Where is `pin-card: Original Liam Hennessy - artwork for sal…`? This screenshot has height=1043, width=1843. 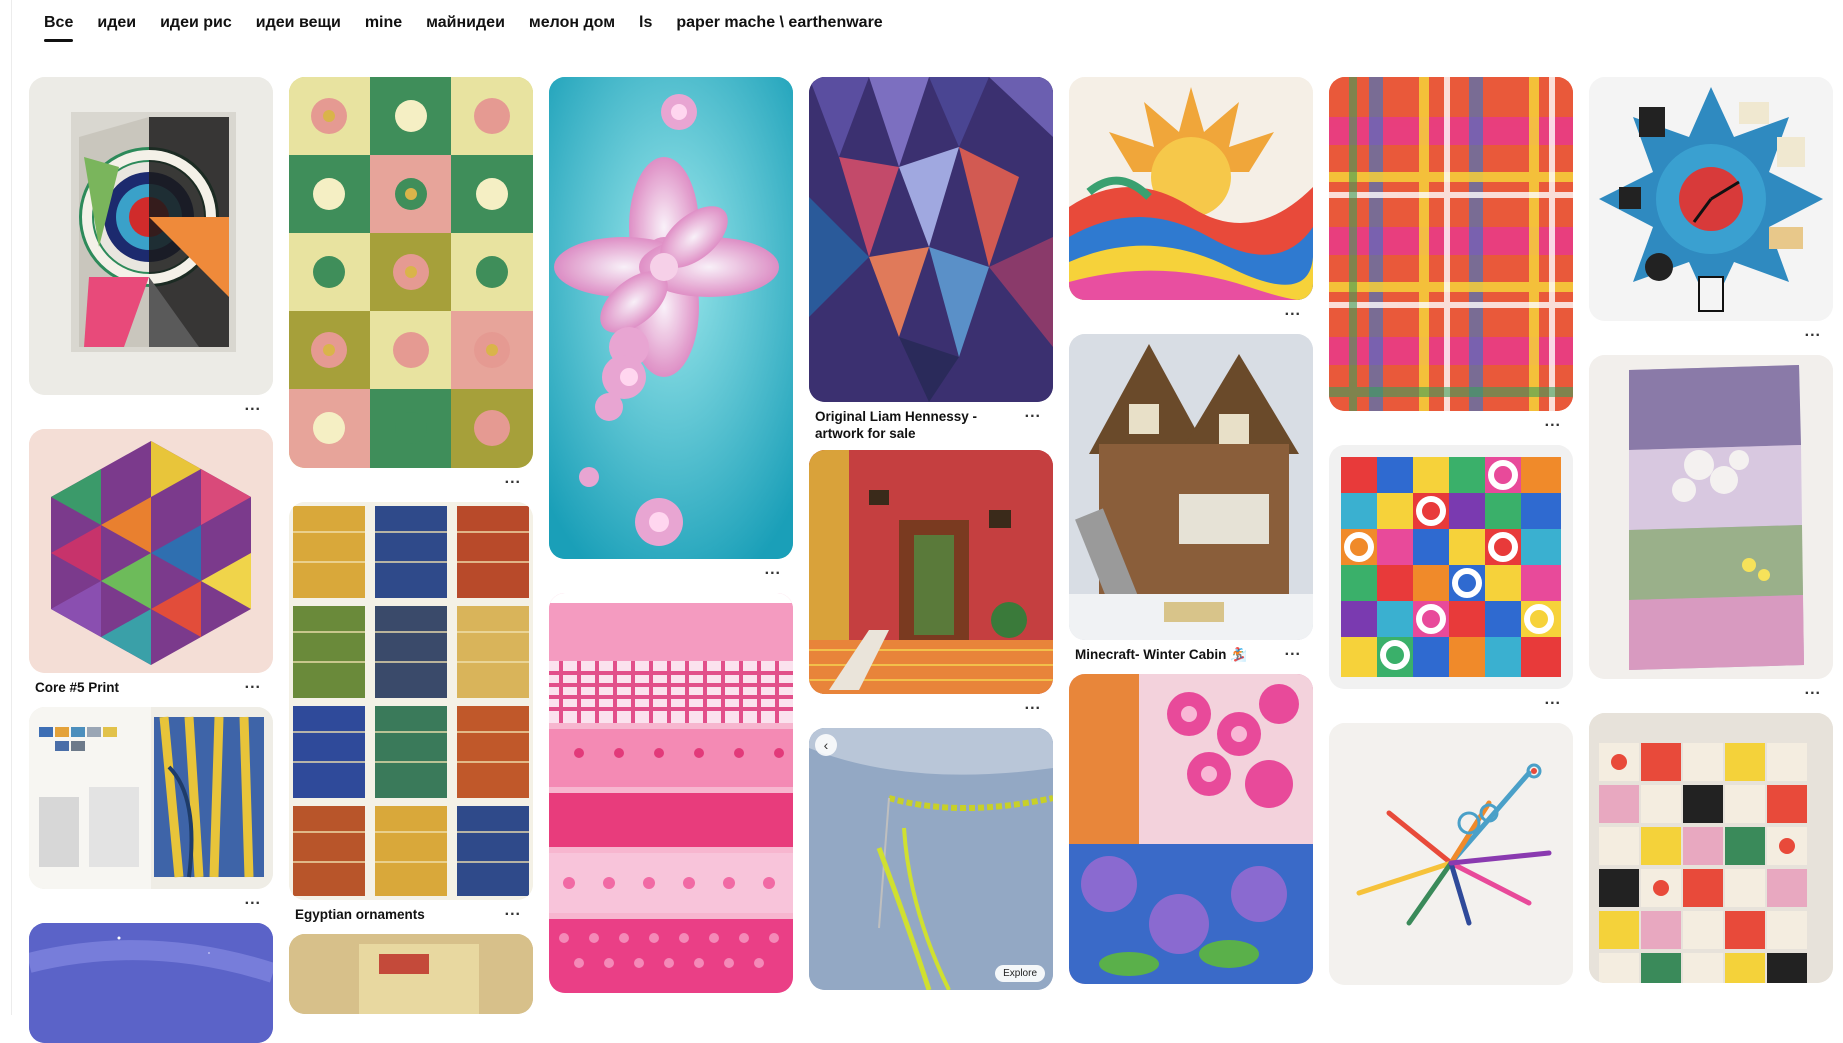
pin-card: Original Liam Hennessy - artwork for sal… is located at coordinates (931, 263).